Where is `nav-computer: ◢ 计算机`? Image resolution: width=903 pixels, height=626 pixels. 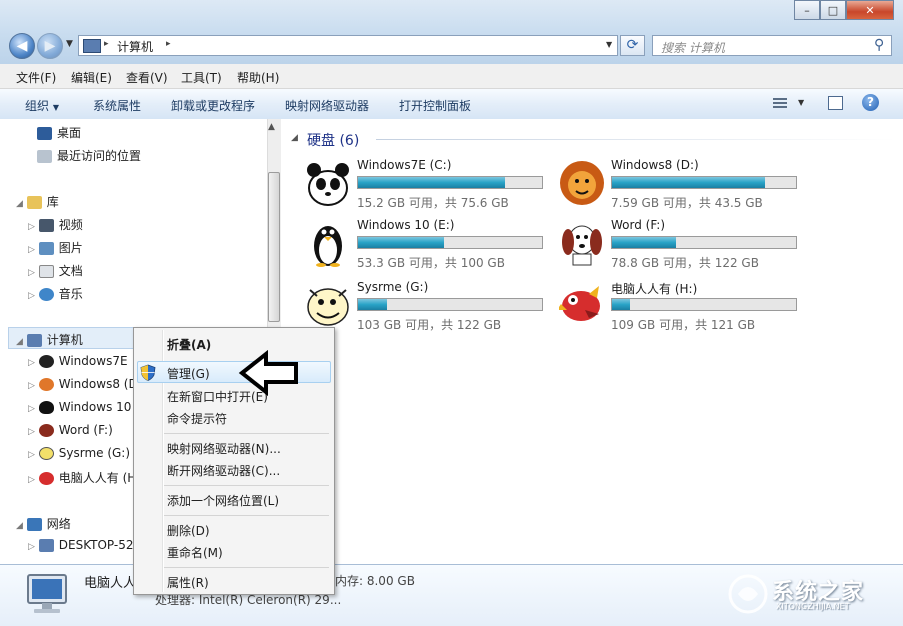
nav-computer: ◢ 计算机 is located at coordinates (49, 339).